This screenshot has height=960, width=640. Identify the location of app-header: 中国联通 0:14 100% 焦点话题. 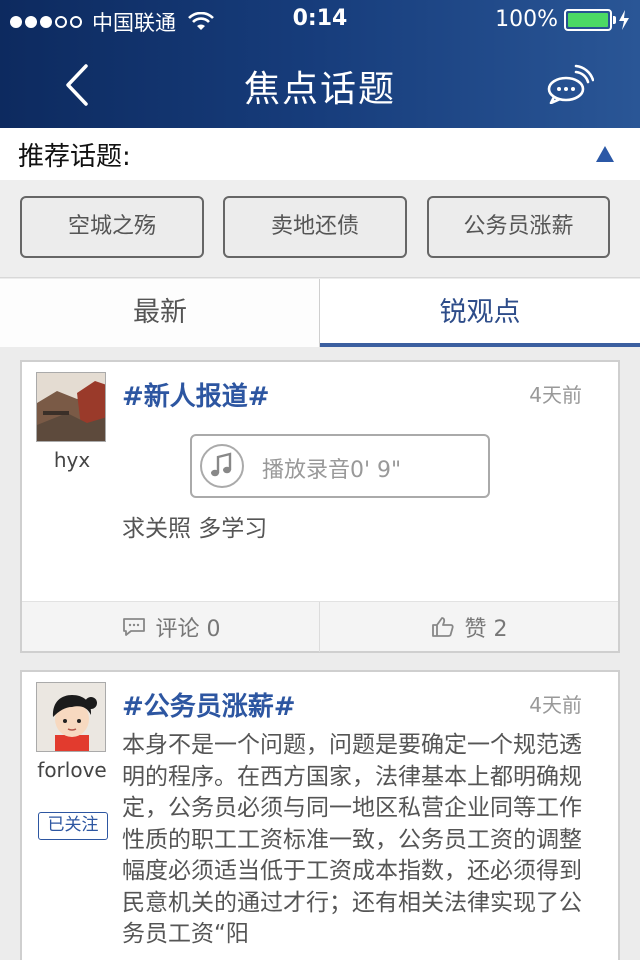
(320, 64).